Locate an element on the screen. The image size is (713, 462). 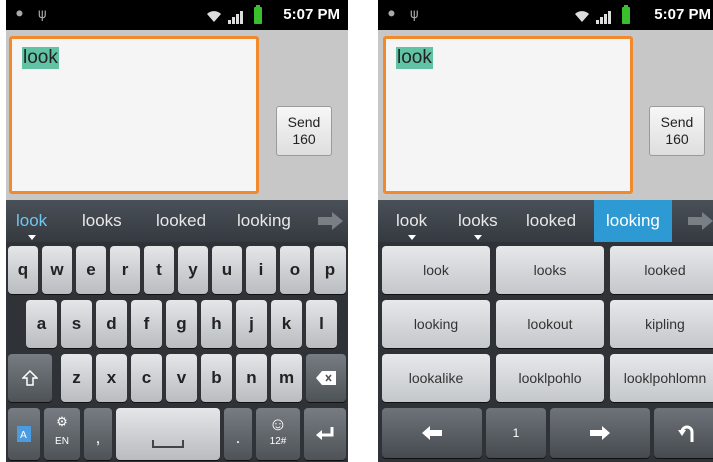
symbols-key: ☺ 12# is located at coordinates (278, 434).